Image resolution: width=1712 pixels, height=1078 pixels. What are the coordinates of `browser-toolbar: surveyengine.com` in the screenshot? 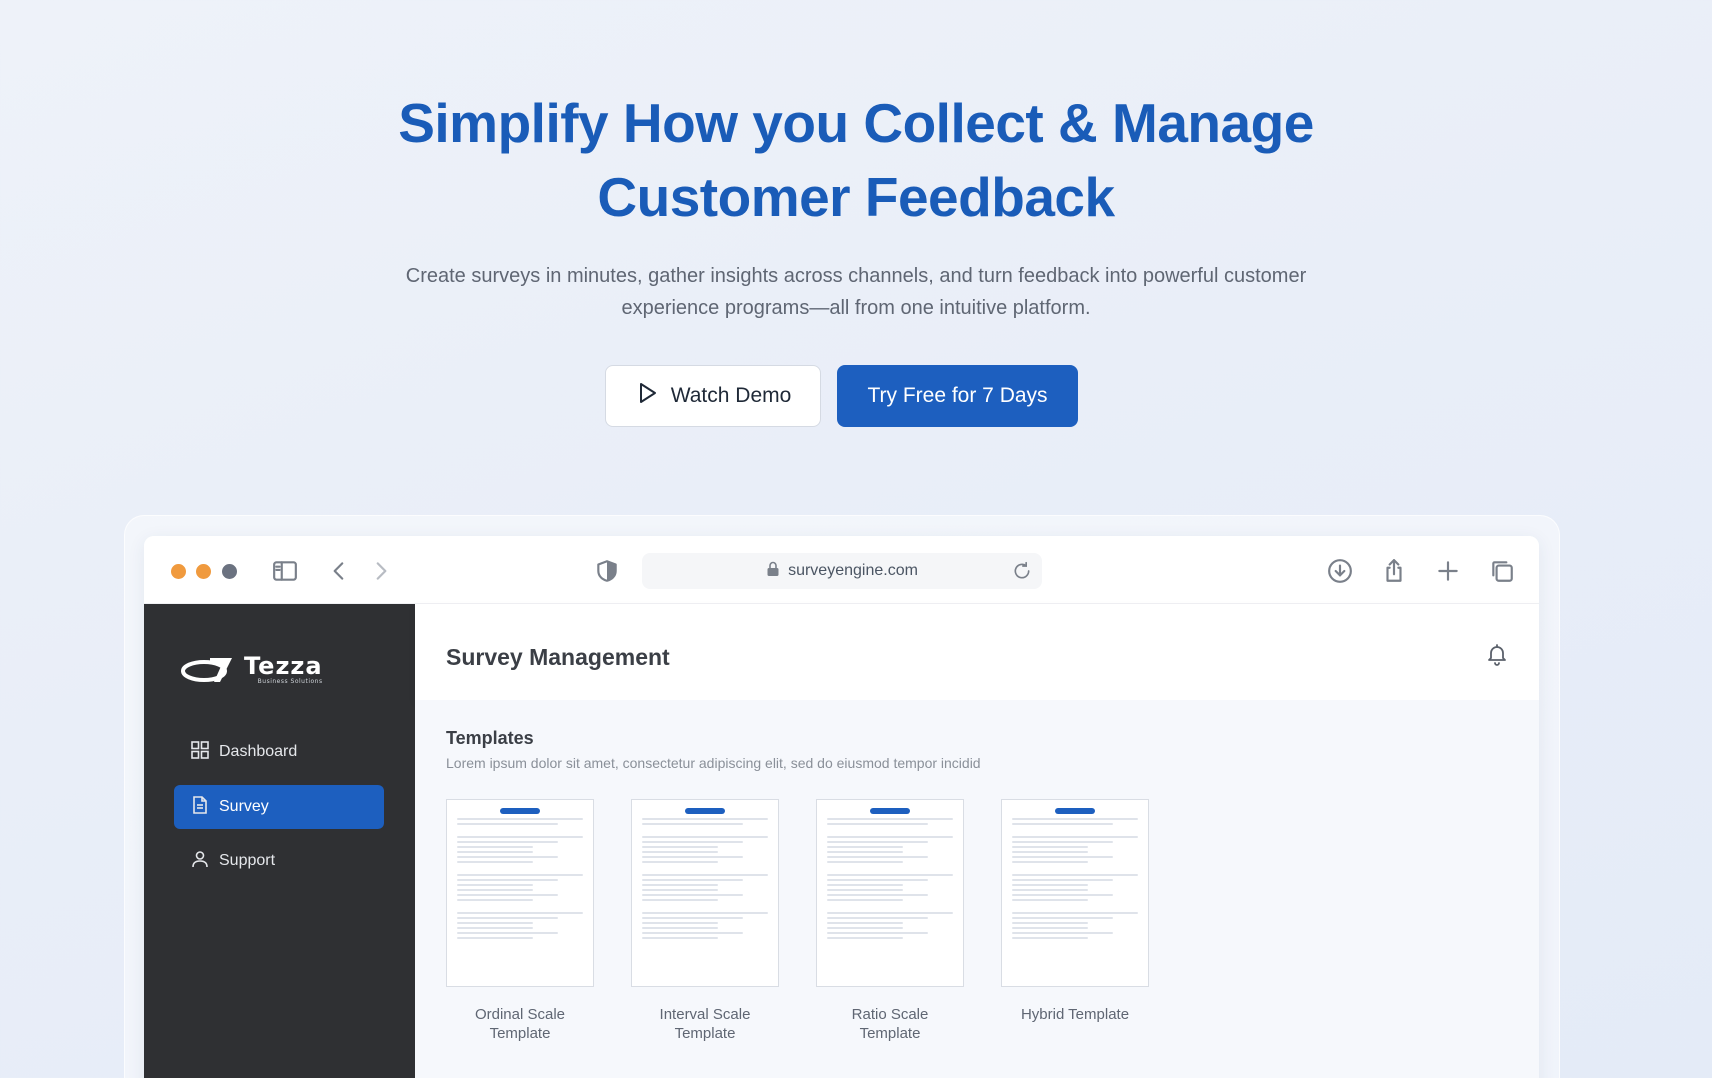 It's located at (841, 570).